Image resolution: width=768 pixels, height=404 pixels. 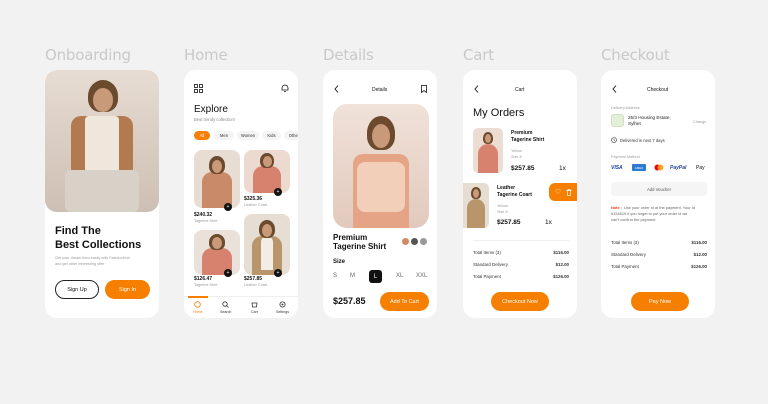 I want to click on cart-item-name-line2: Tagerine Shirt, so click(x=528, y=140).